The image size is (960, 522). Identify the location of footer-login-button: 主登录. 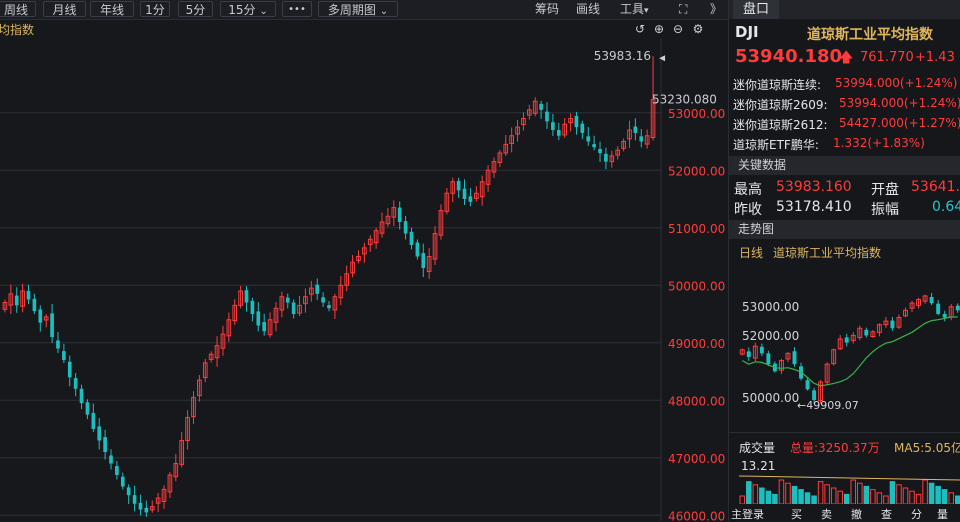
(747, 514).